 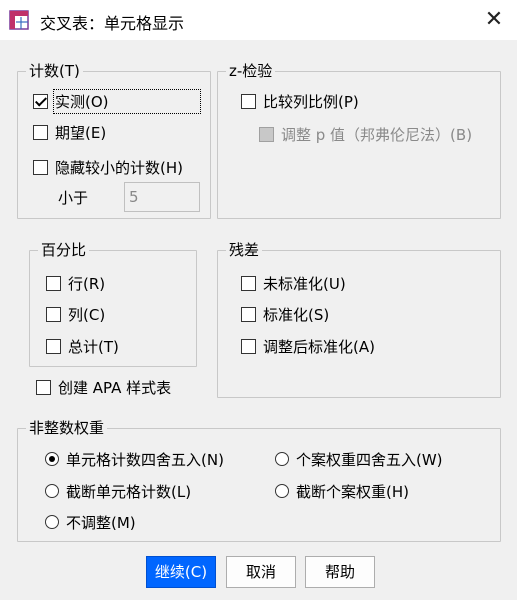 I want to click on weights-legend: 非整数权重, so click(x=67, y=428).